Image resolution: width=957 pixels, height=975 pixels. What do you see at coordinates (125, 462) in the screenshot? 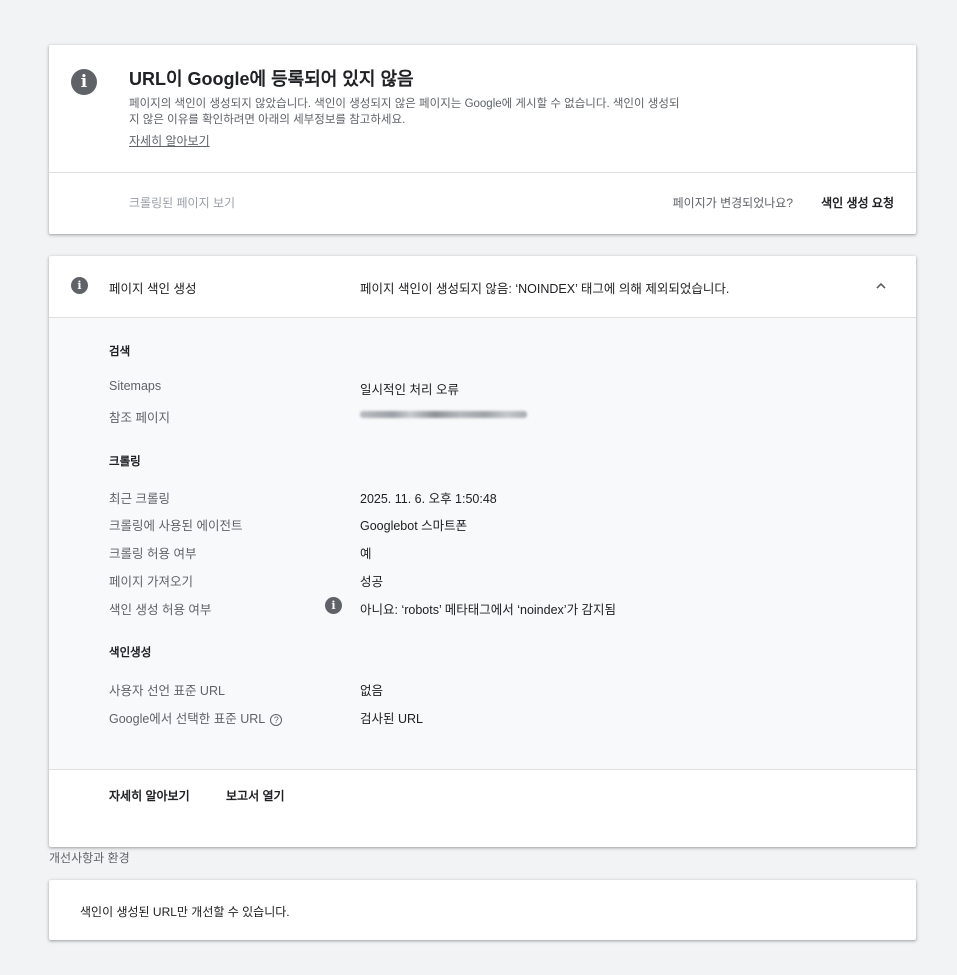
I see `section-title-crawl: 크롤링` at bounding box center [125, 462].